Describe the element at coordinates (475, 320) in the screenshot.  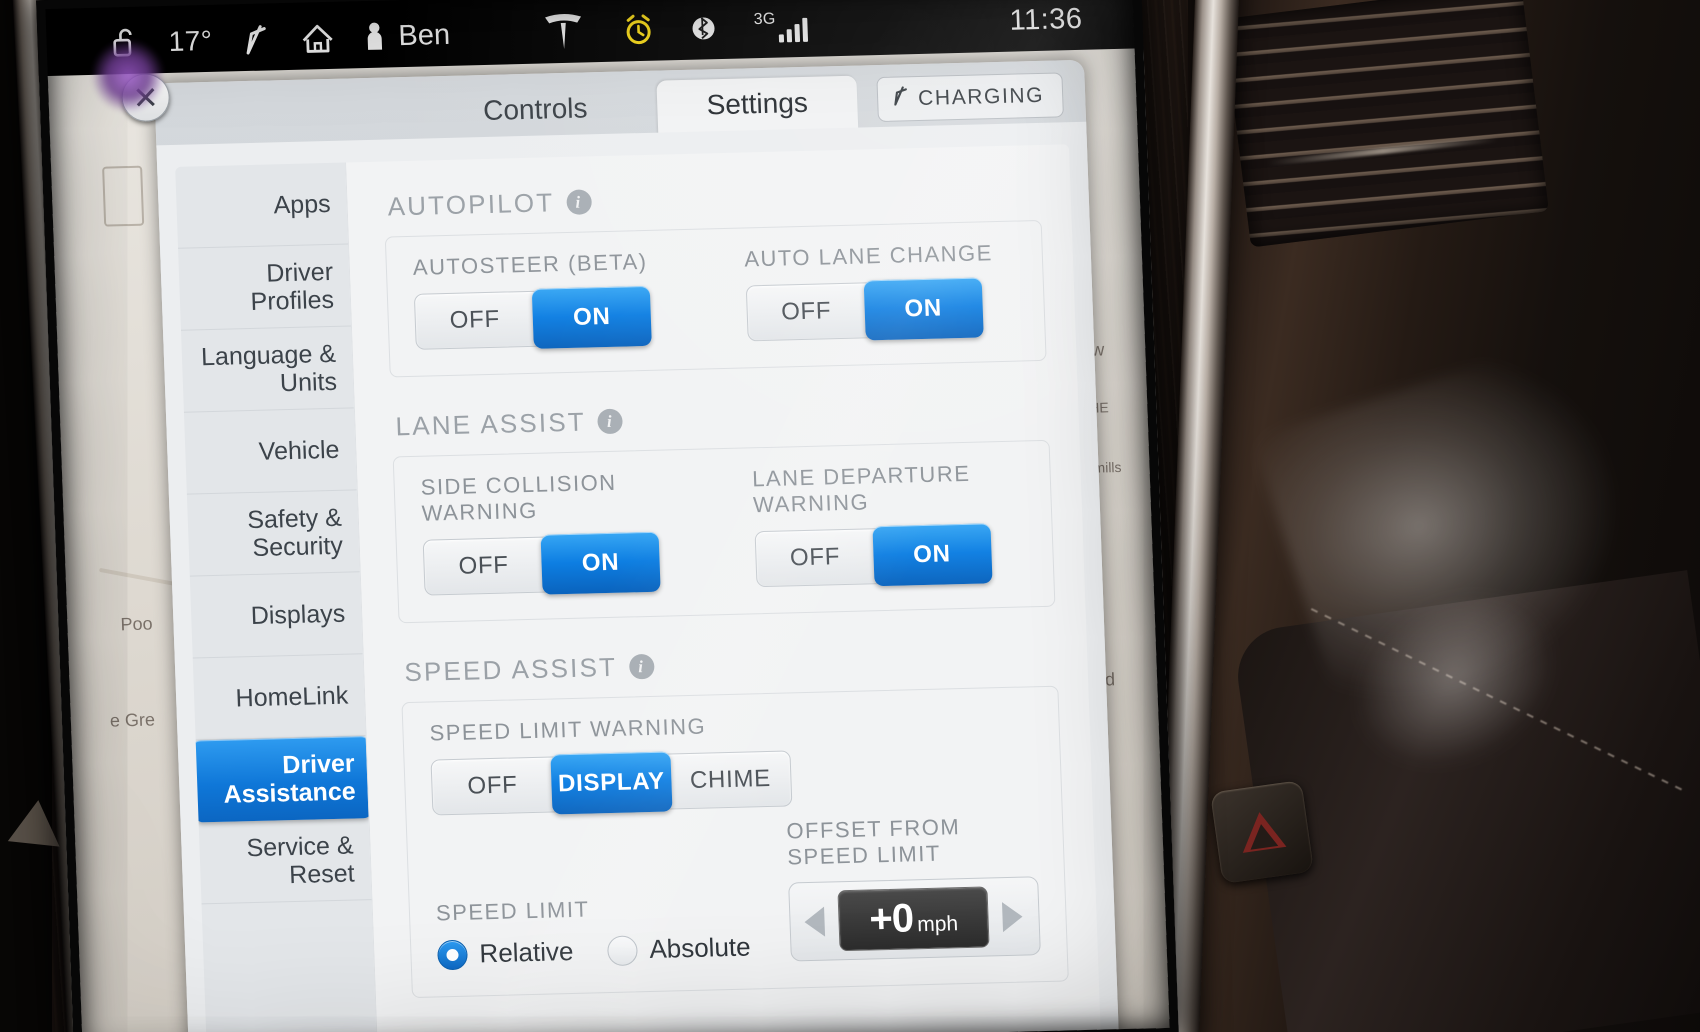
I see `autosteer-off-option: OFF` at that location.